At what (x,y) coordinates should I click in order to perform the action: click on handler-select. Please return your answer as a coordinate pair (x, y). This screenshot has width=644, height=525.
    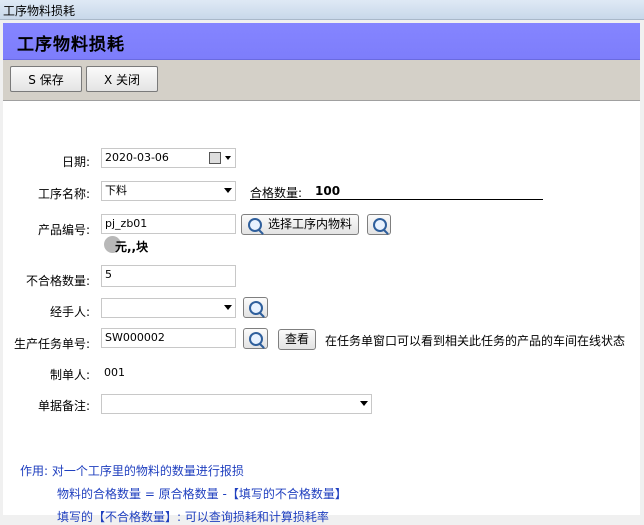
    Looking at the image, I should click on (168, 308).